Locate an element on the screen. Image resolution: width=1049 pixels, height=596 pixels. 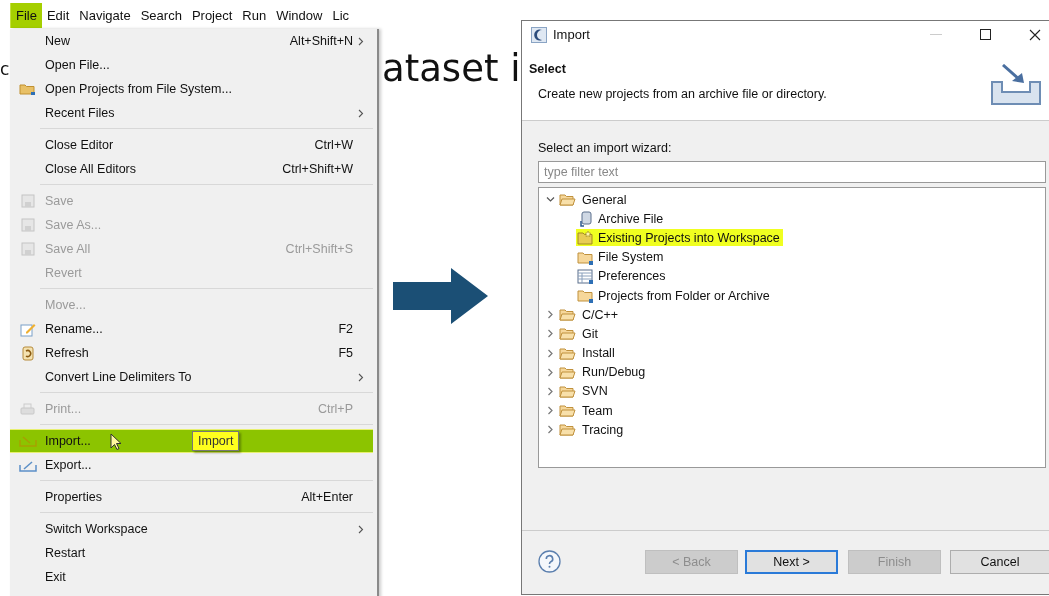
tree-item: Existing Projects into Workspace is located at coordinates (679, 238).